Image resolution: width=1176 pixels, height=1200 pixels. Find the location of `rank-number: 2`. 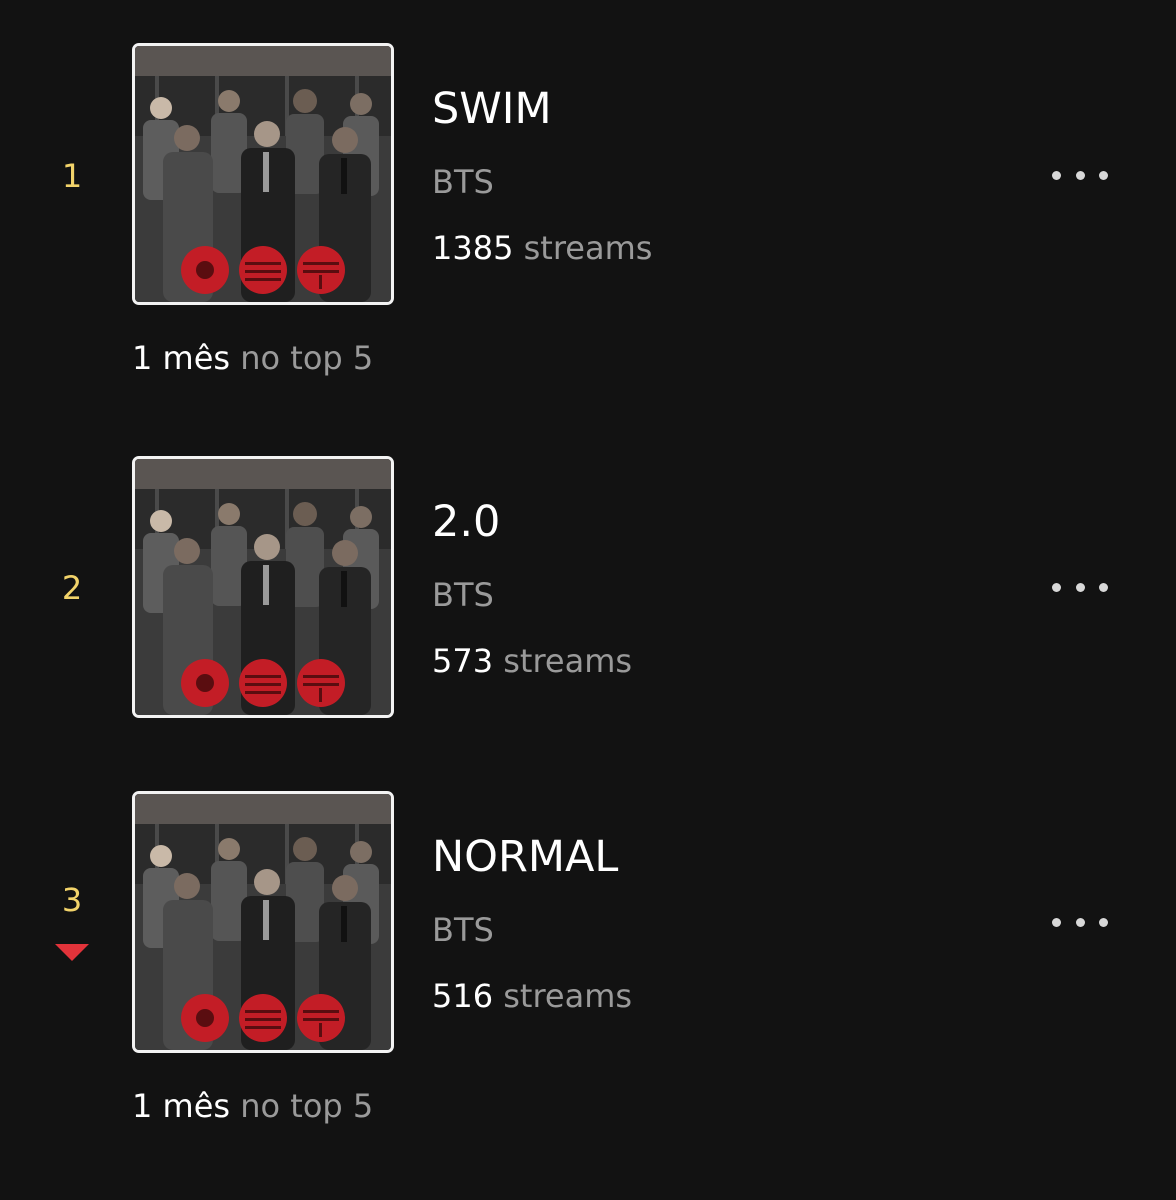

rank-number: 2 is located at coordinates (72, 588).